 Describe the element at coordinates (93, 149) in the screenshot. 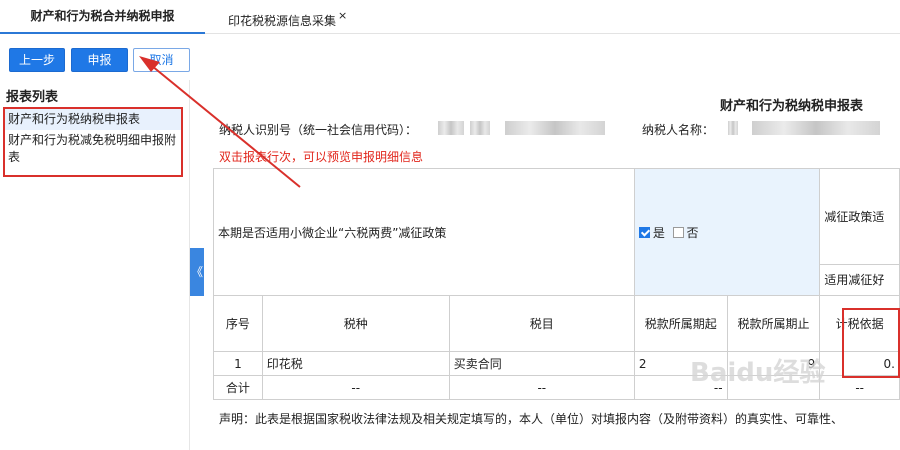

I see `report-item-exemption: 财产和行为税减免税明细申报附表` at that location.